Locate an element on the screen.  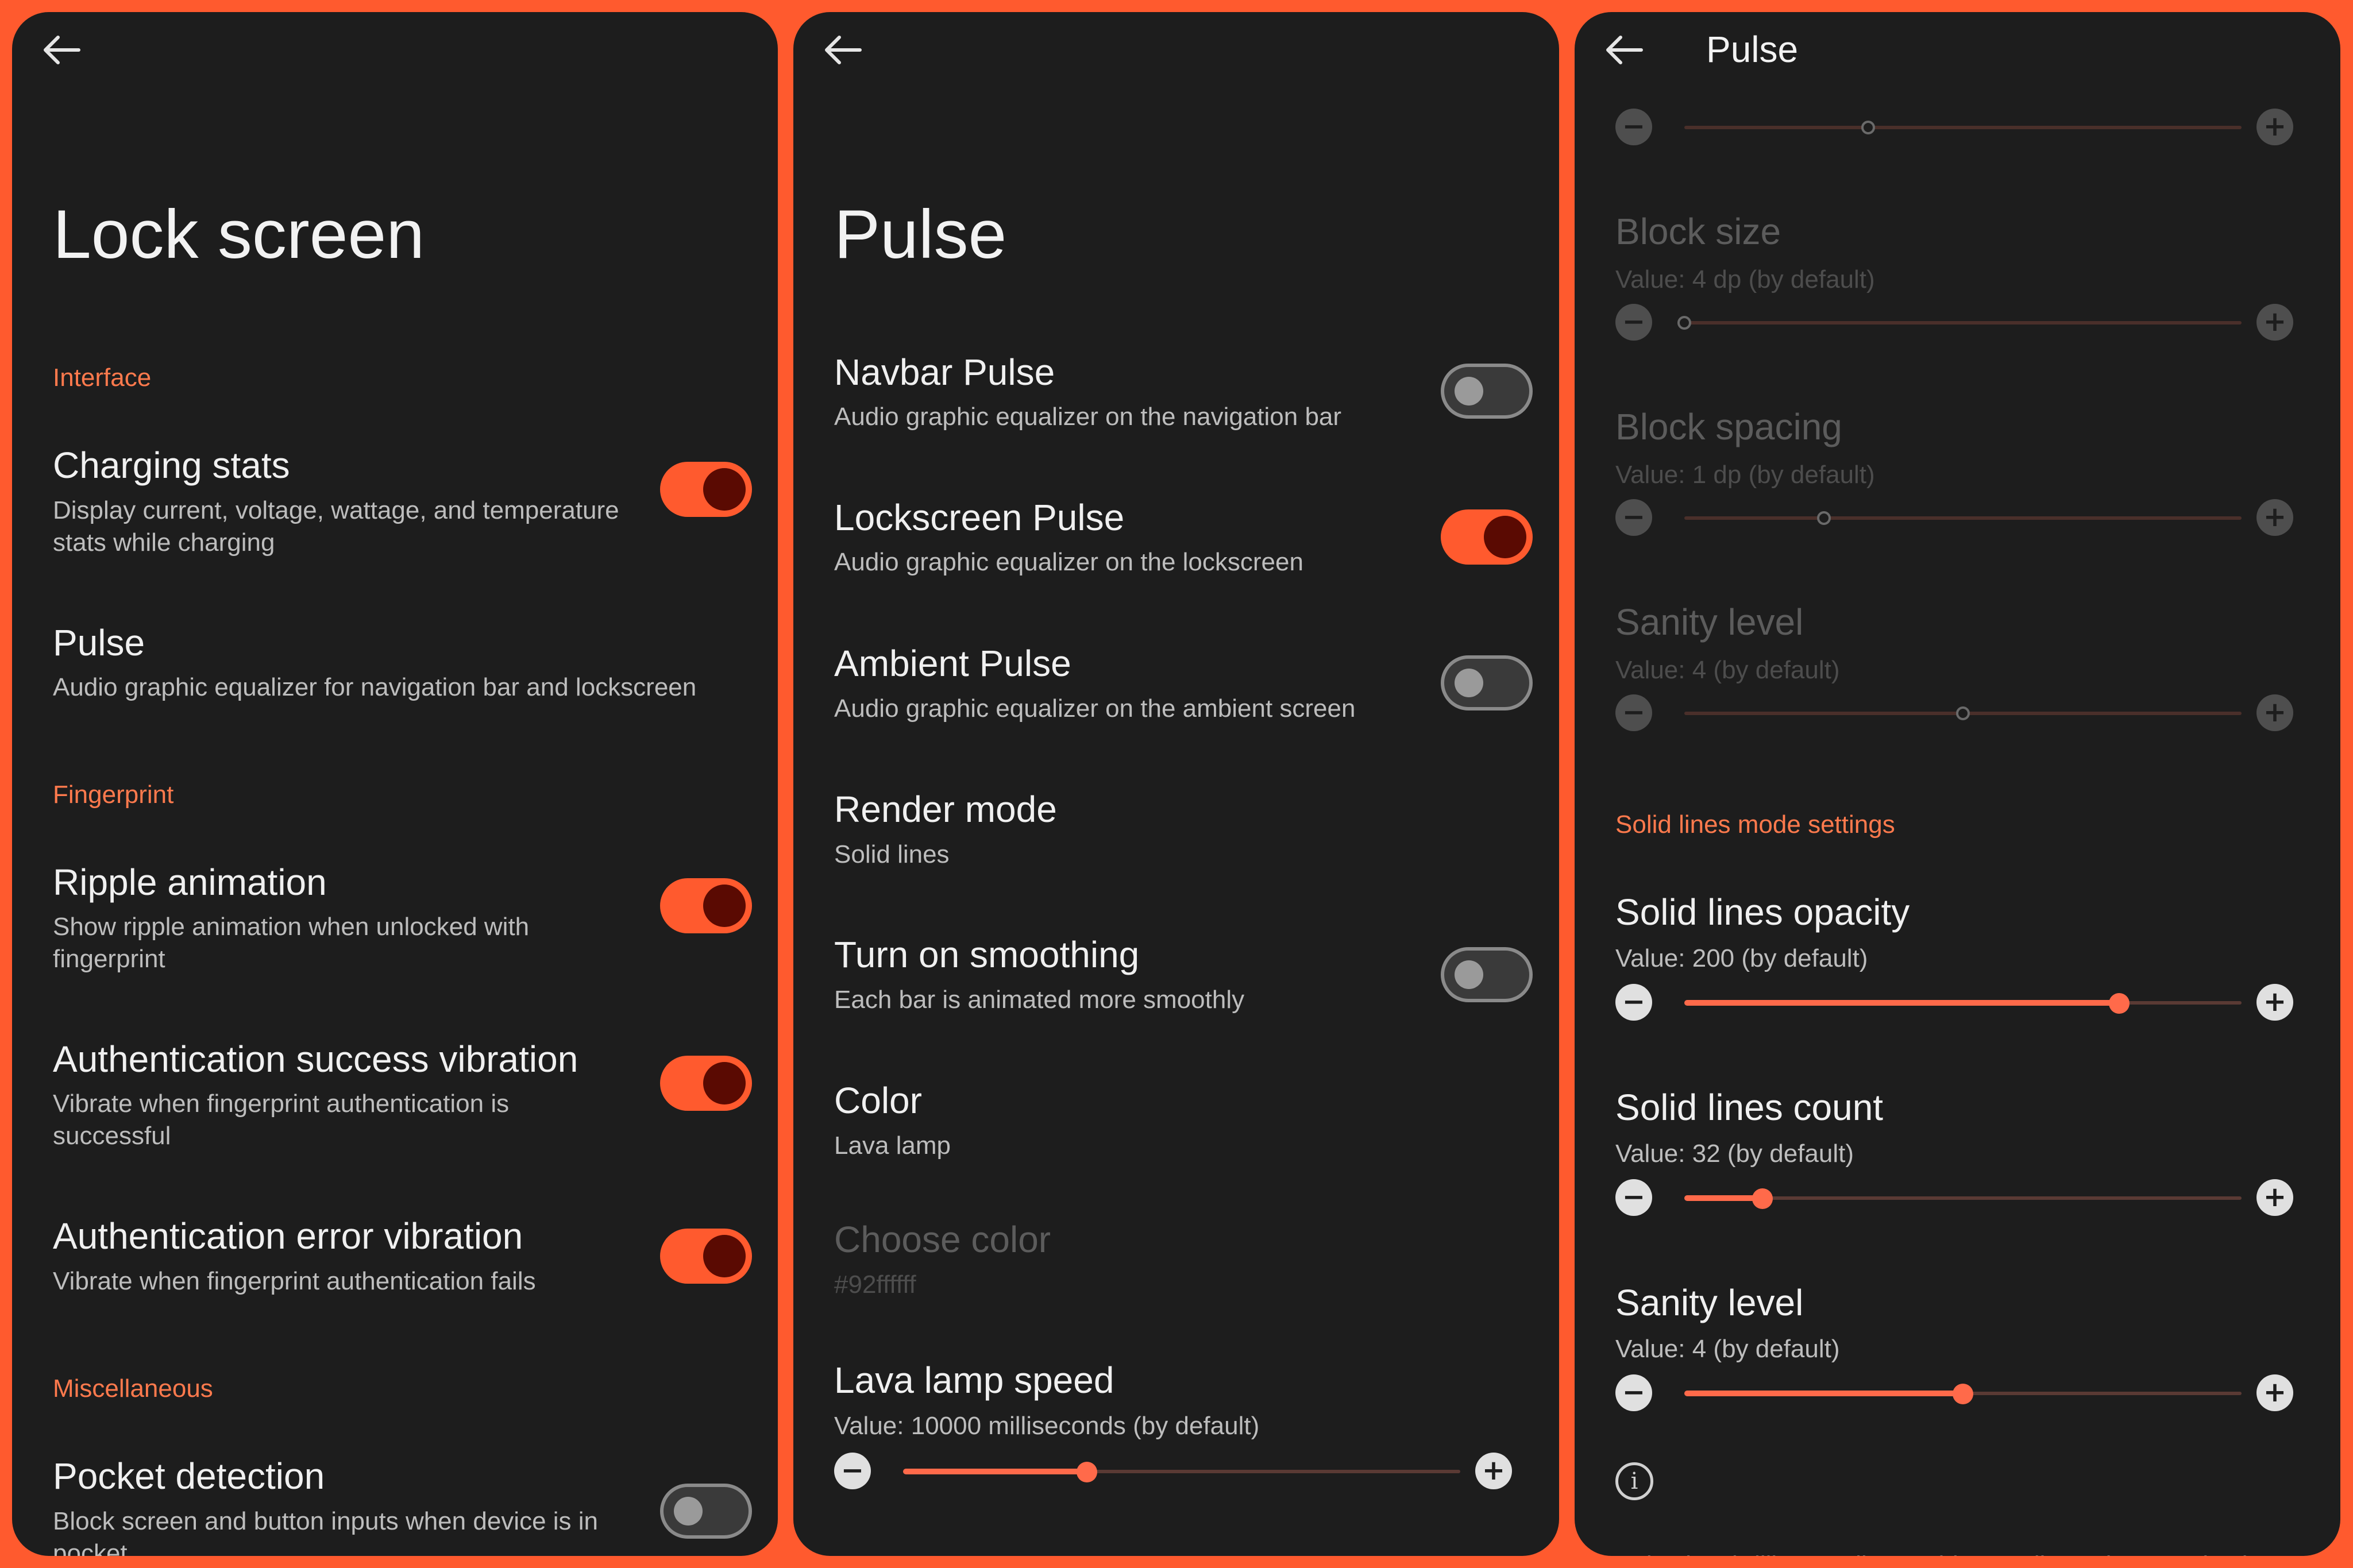
sanity-level-slider: − + is located at coordinates (1954, 1394).